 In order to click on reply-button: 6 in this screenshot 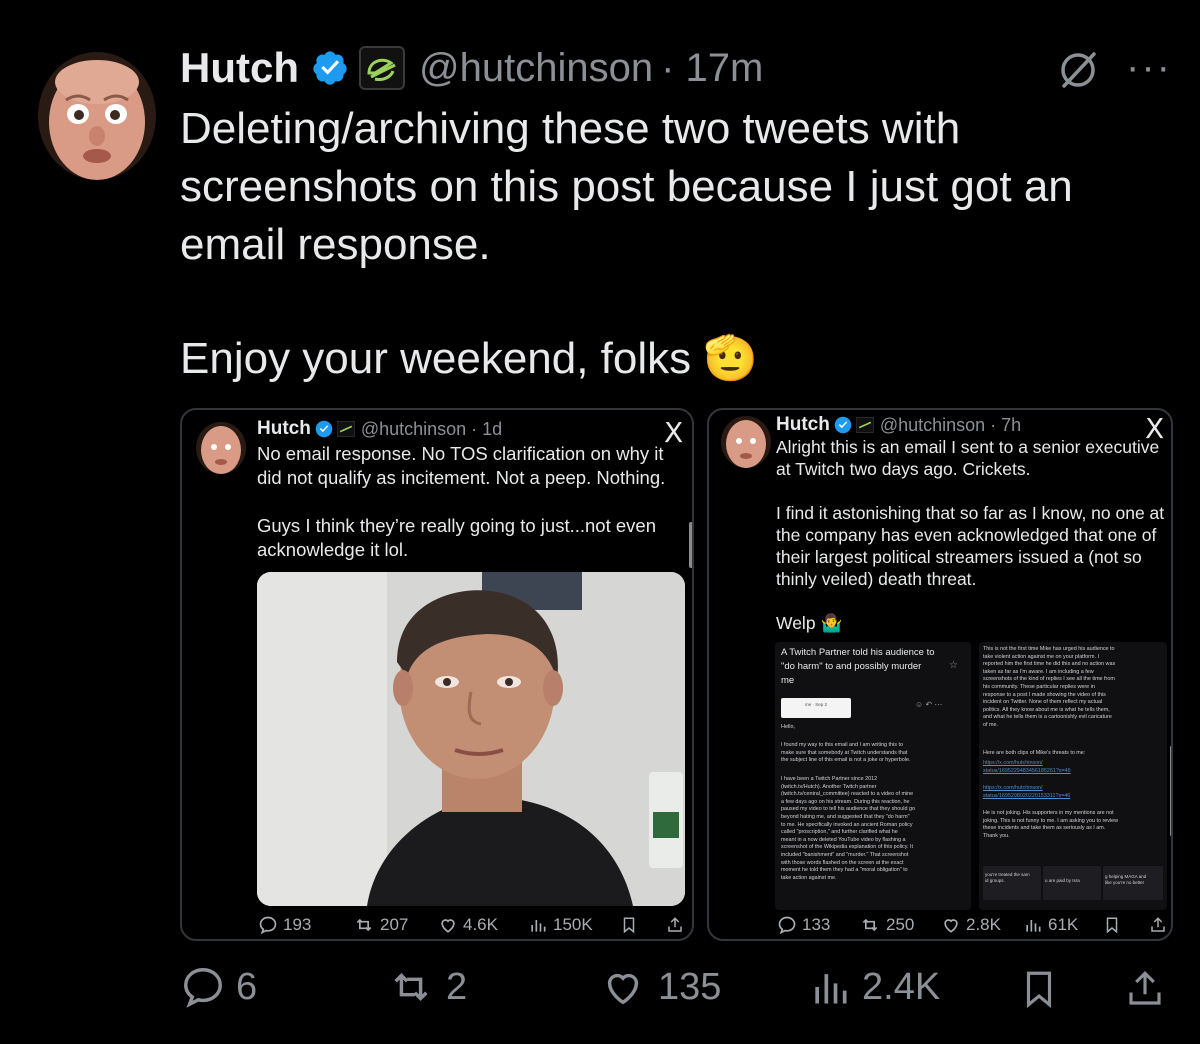, I will do `click(218, 987)`.